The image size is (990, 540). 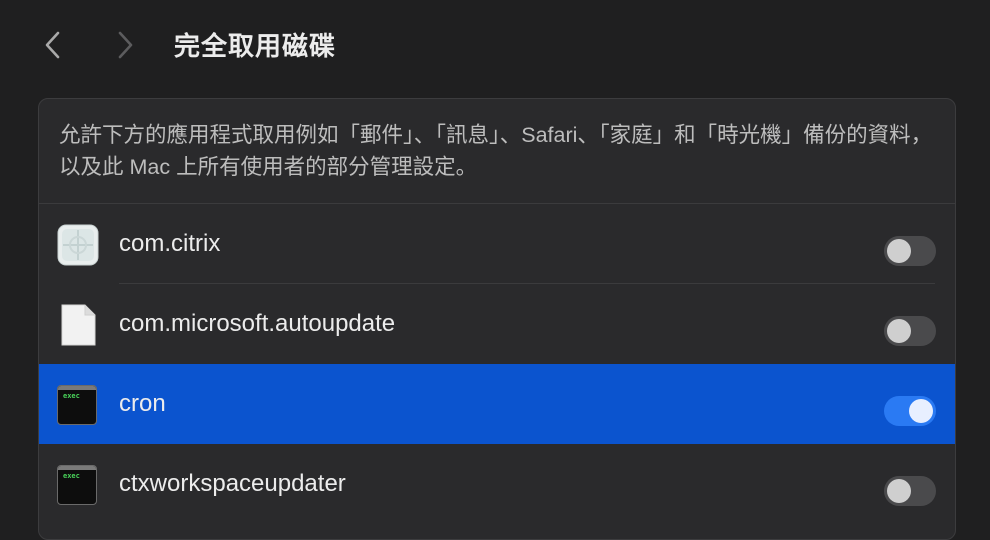 What do you see at coordinates (497, 244) in the screenshot?
I see `list-item-com-citrix: com.citrix` at bounding box center [497, 244].